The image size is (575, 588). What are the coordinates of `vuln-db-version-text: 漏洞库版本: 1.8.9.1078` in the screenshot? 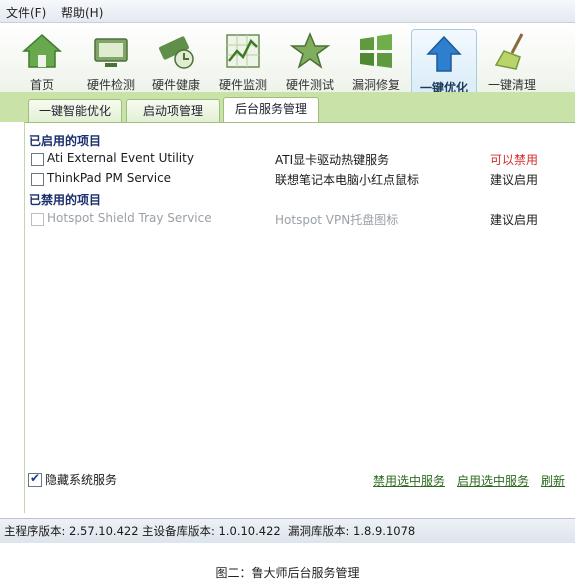 It's located at (352, 531).